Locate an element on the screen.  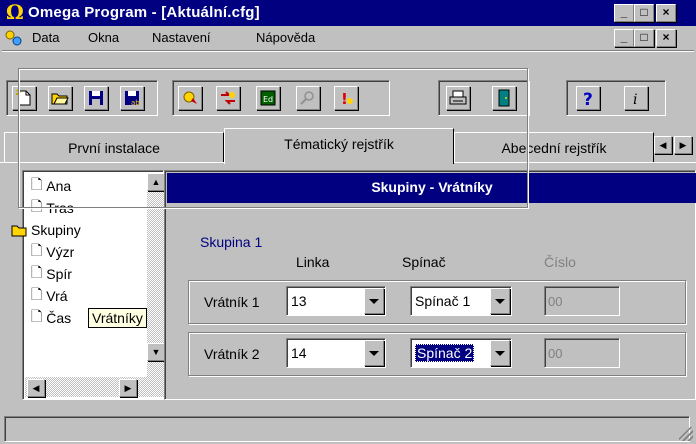
row-label: Vrátník 1 is located at coordinates (232, 302).